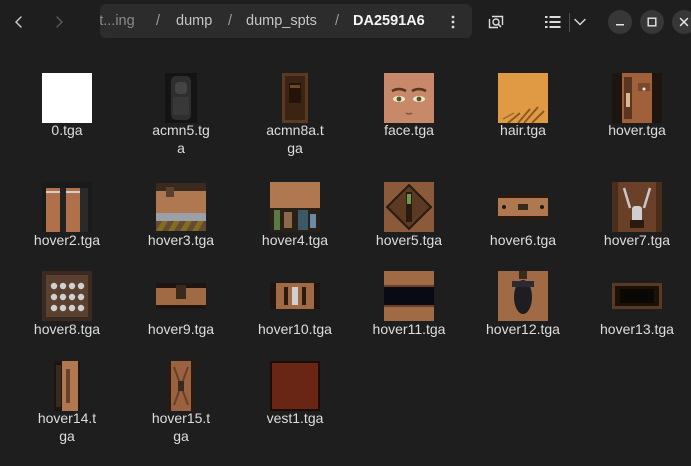 The height and width of the screenshot is (466, 691). I want to click on forward-button, so click(59, 22).